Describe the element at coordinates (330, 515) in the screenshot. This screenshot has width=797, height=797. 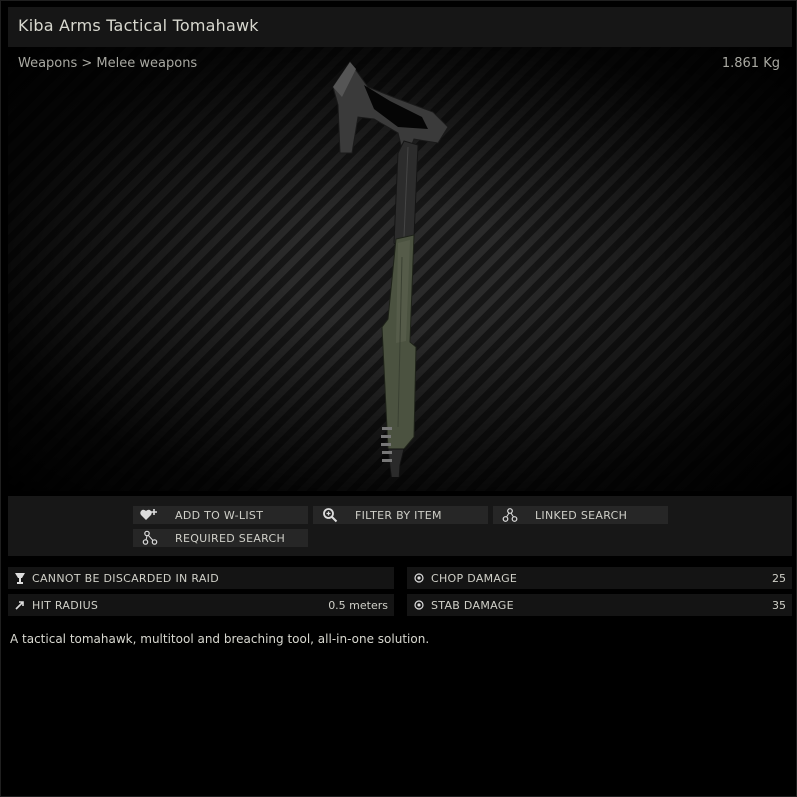
I see `magnifier-plus-icon` at that location.